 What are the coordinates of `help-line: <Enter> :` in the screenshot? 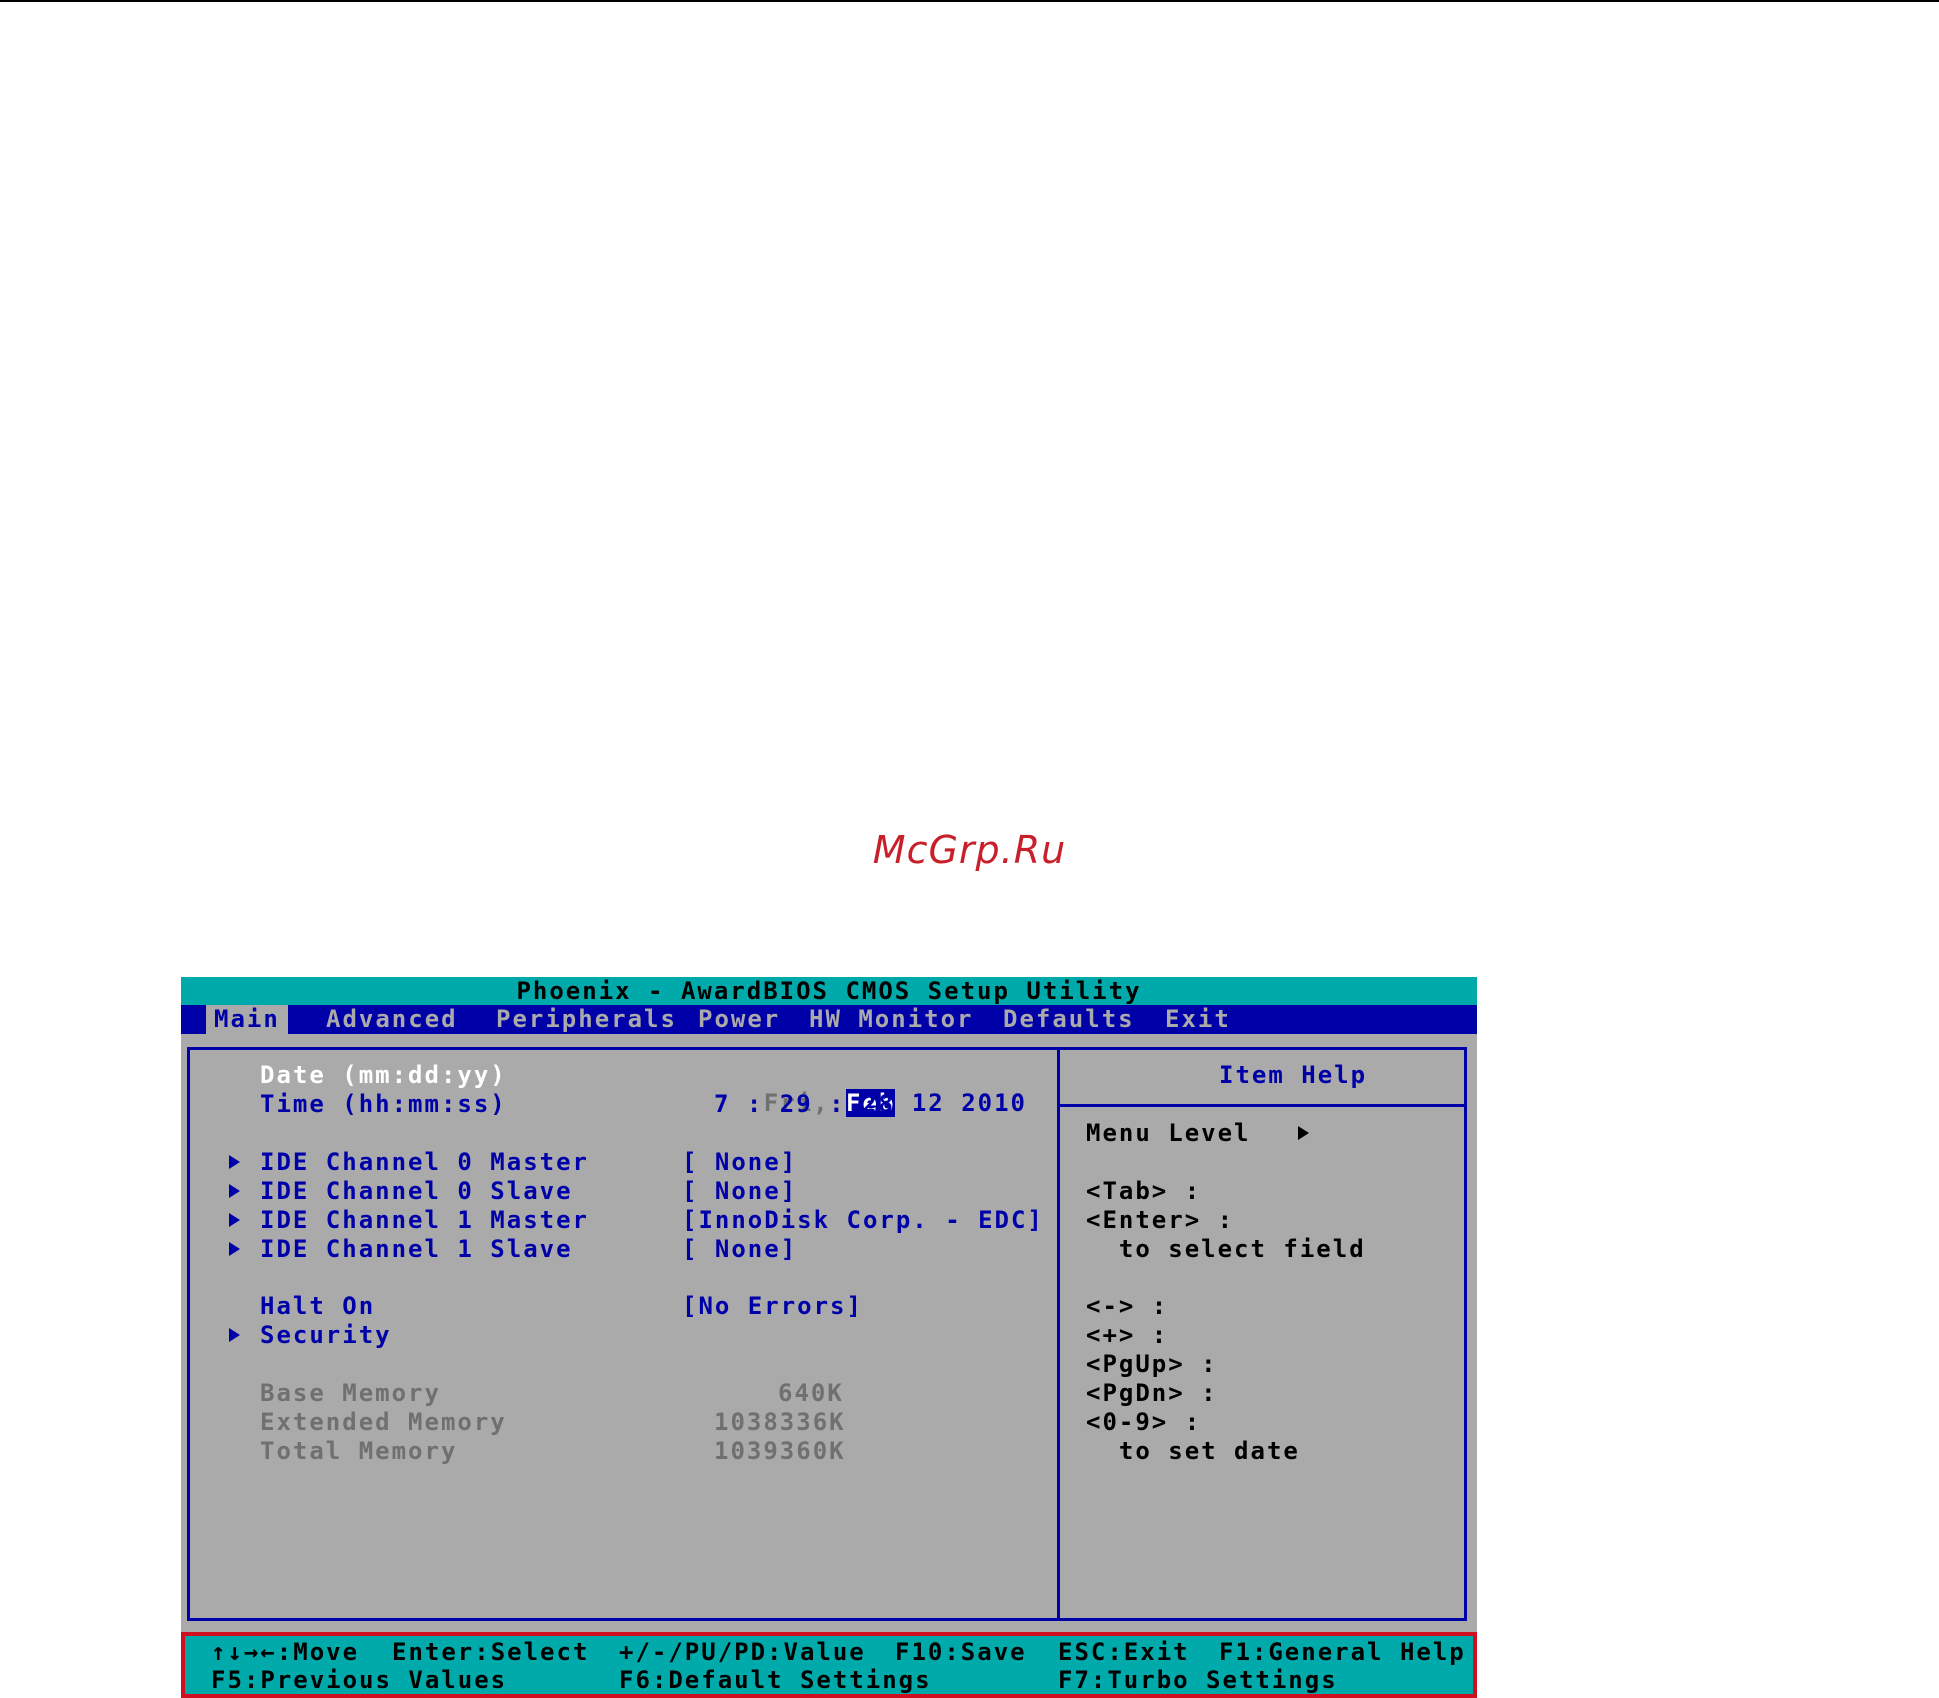 It's located at (1160, 1220).